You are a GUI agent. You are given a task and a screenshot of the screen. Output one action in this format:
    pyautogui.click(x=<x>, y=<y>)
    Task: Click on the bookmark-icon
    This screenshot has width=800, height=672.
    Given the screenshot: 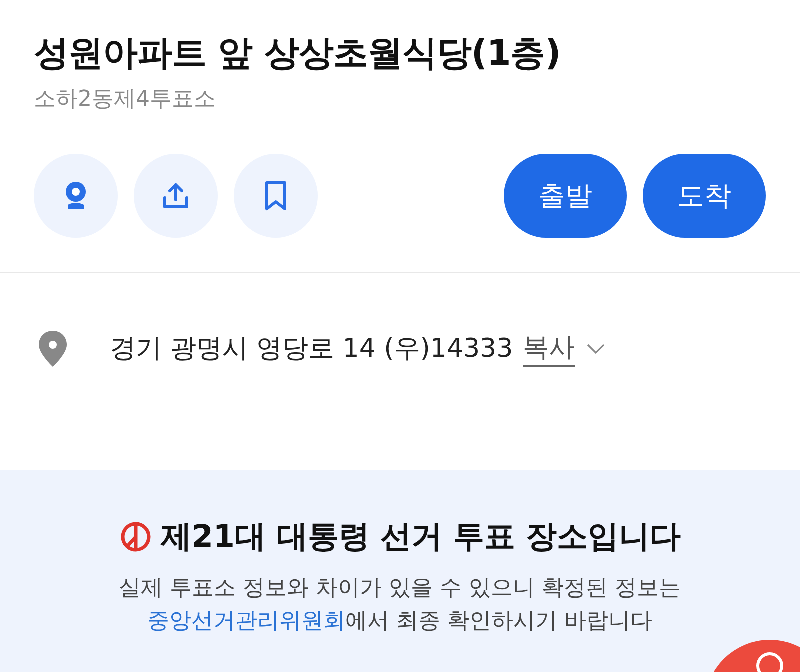 What is the action you would take?
    pyautogui.click(x=276, y=196)
    